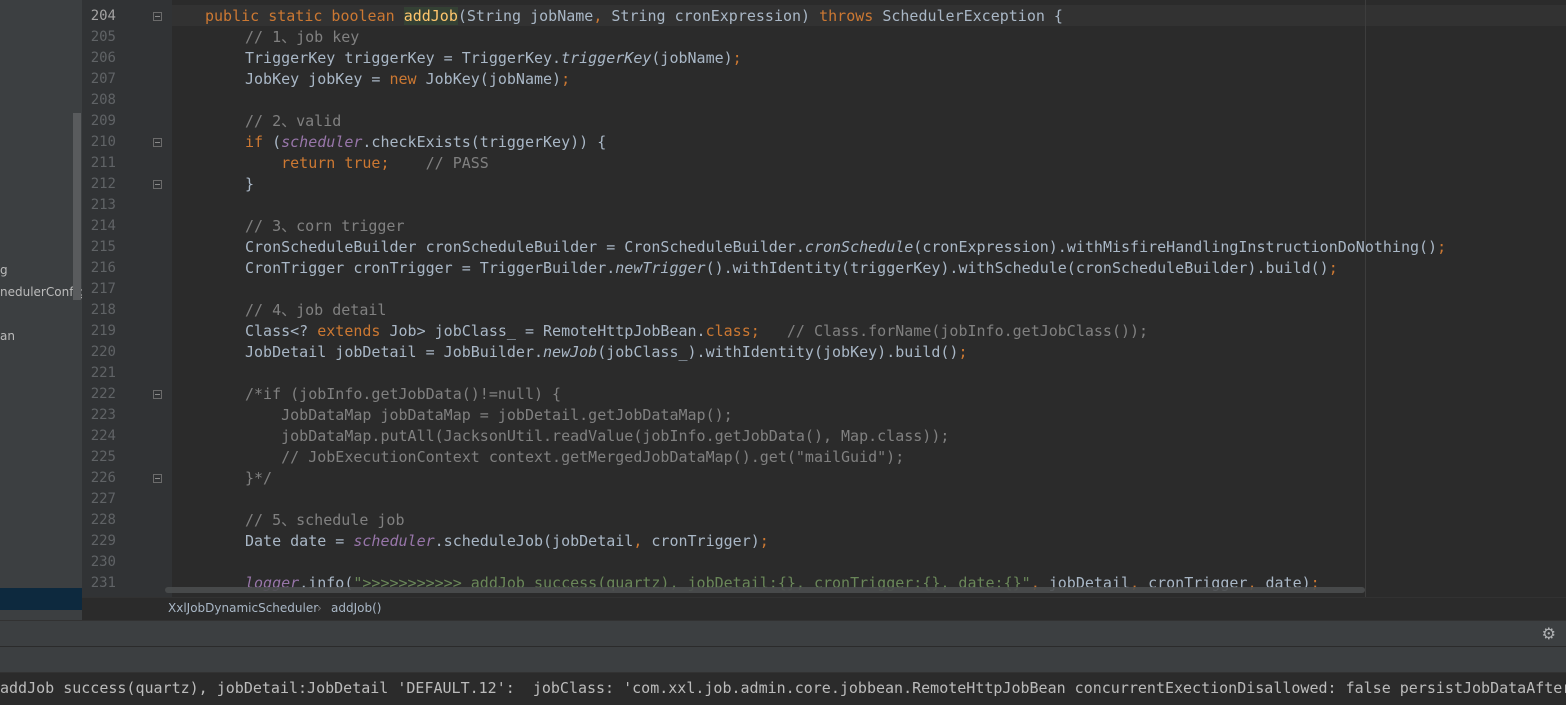  What do you see at coordinates (394, 352) in the screenshot?
I see `code-token: JobDetail jobDetail = JobBuilder.` at bounding box center [394, 352].